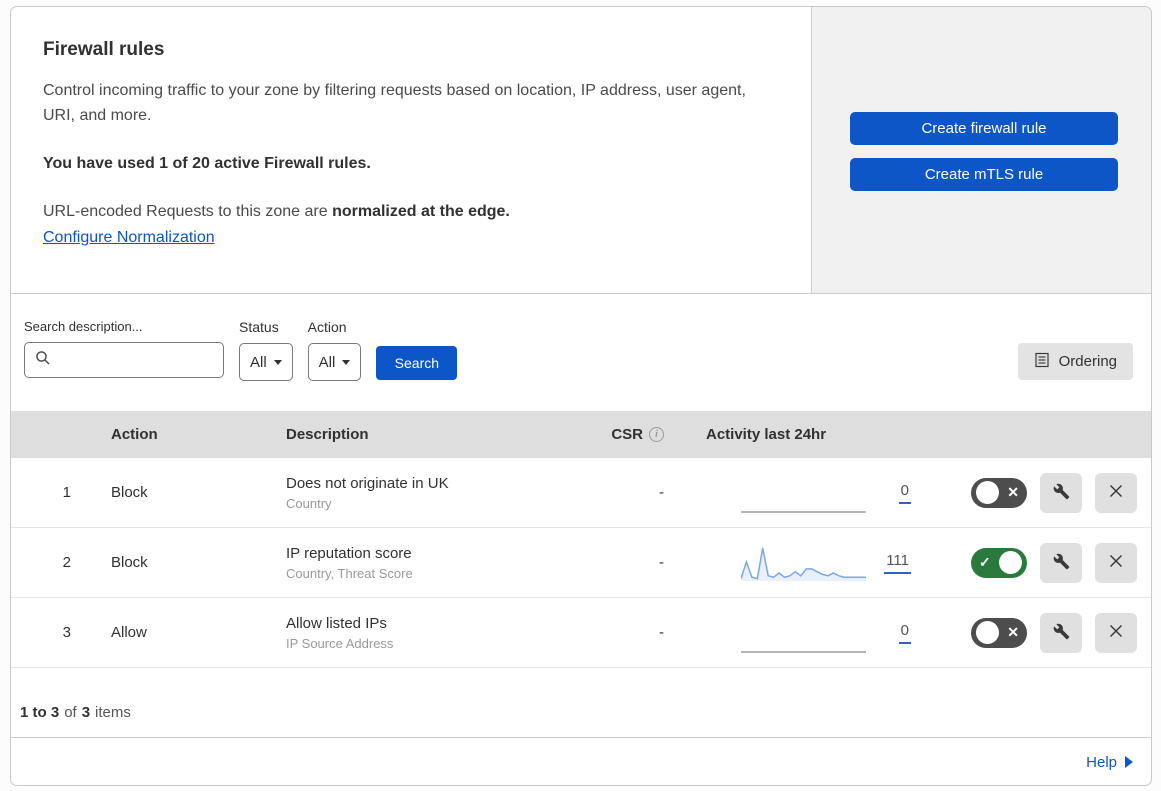 This screenshot has width=1161, height=791. What do you see at coordinates (421, 211) in the screenshot?
I see `normalization-bold-text: normalized at the edge.` at bounding box center [421, 211].